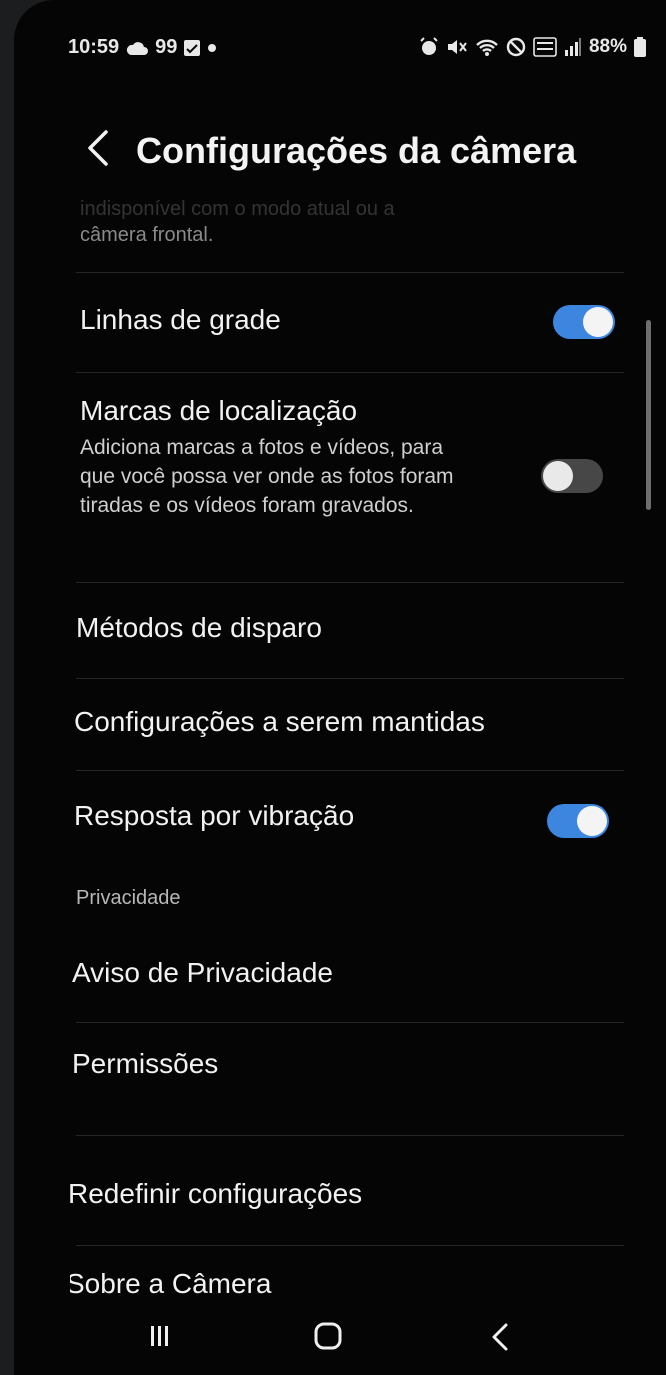 This screenshot has width=666, height=1375. I want to click on recents-button, so click(159, 1336).